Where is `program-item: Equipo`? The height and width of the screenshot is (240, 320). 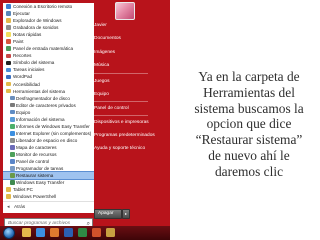 program-item: Equipo is located at coordinates (48, 112).